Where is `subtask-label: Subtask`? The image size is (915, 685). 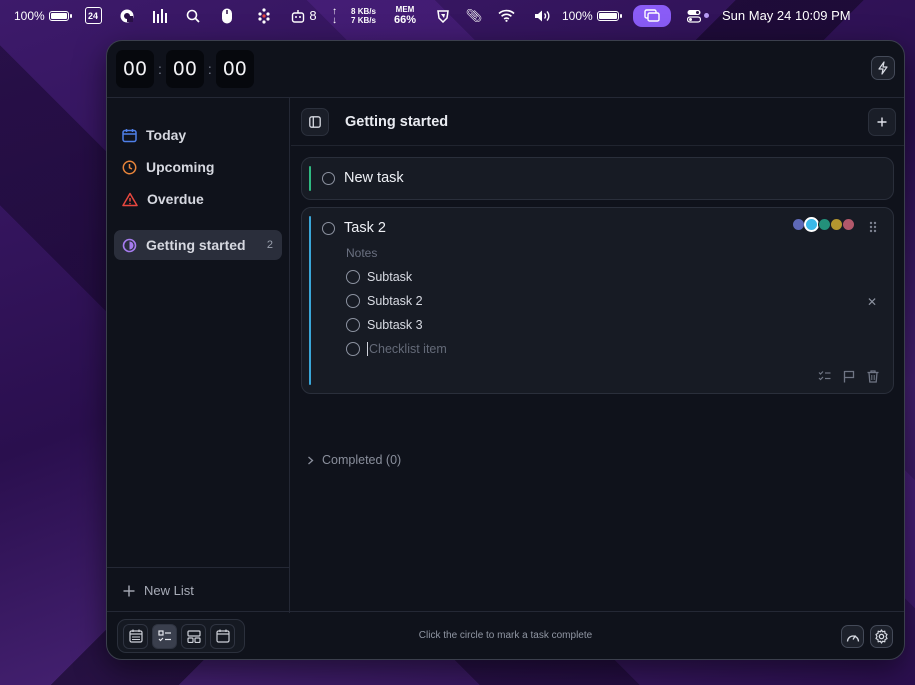
subtask-label: Subtask is located at coordinates (389, 277).